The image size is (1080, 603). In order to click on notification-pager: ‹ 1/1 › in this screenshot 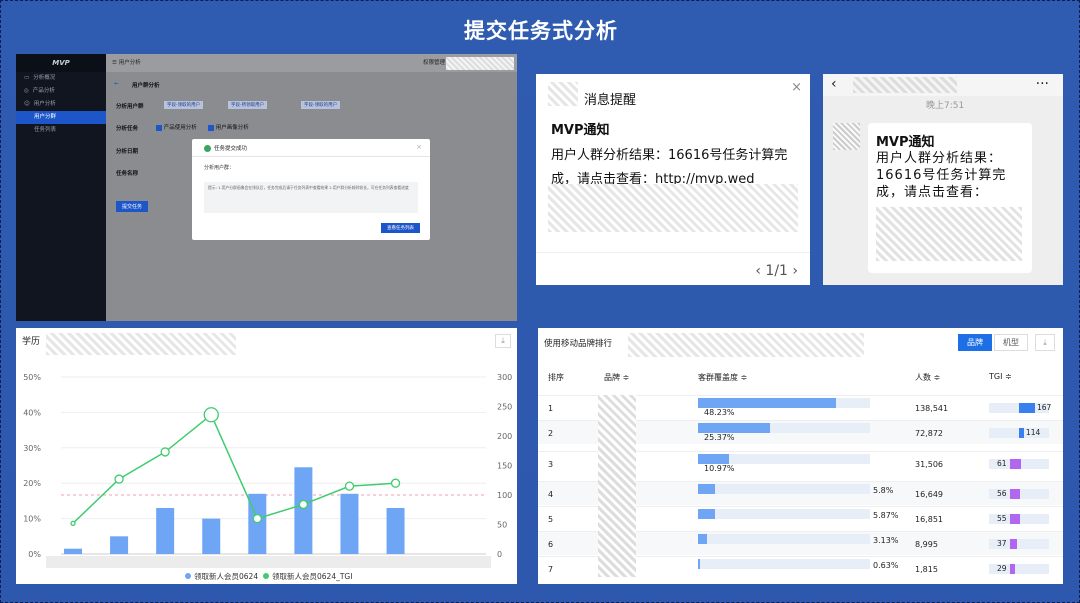, I will do `click(776, 271)`.